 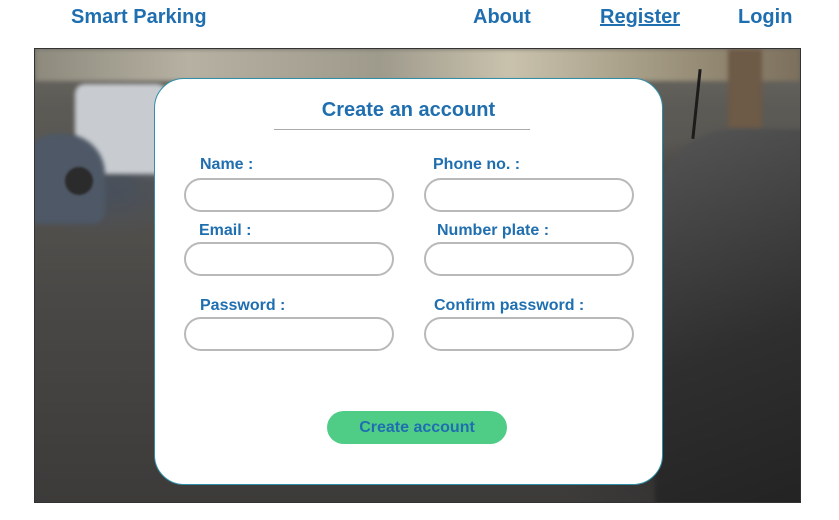 What do you see at coordinates (289, 259) in the screenshot?
I see `email-input` at bounding box center [289, 259].